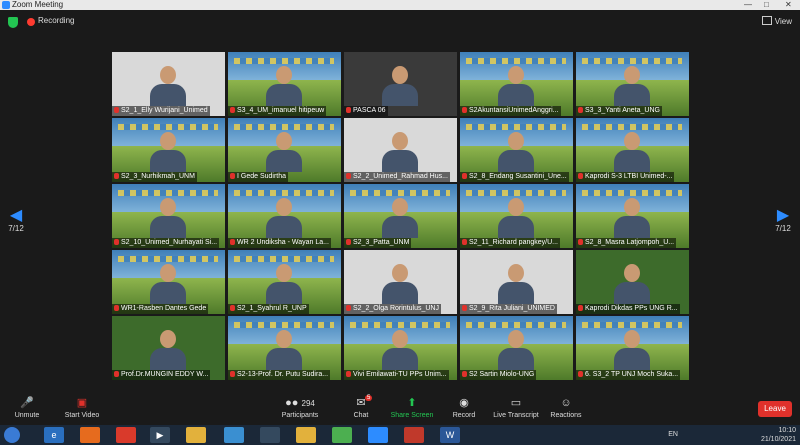 The width and height of the screenshot is (800, 445). Describe the element at coordinates (262, 176) in the screenshot. I see `participant-name: I Gede Sudirtha` at that location.